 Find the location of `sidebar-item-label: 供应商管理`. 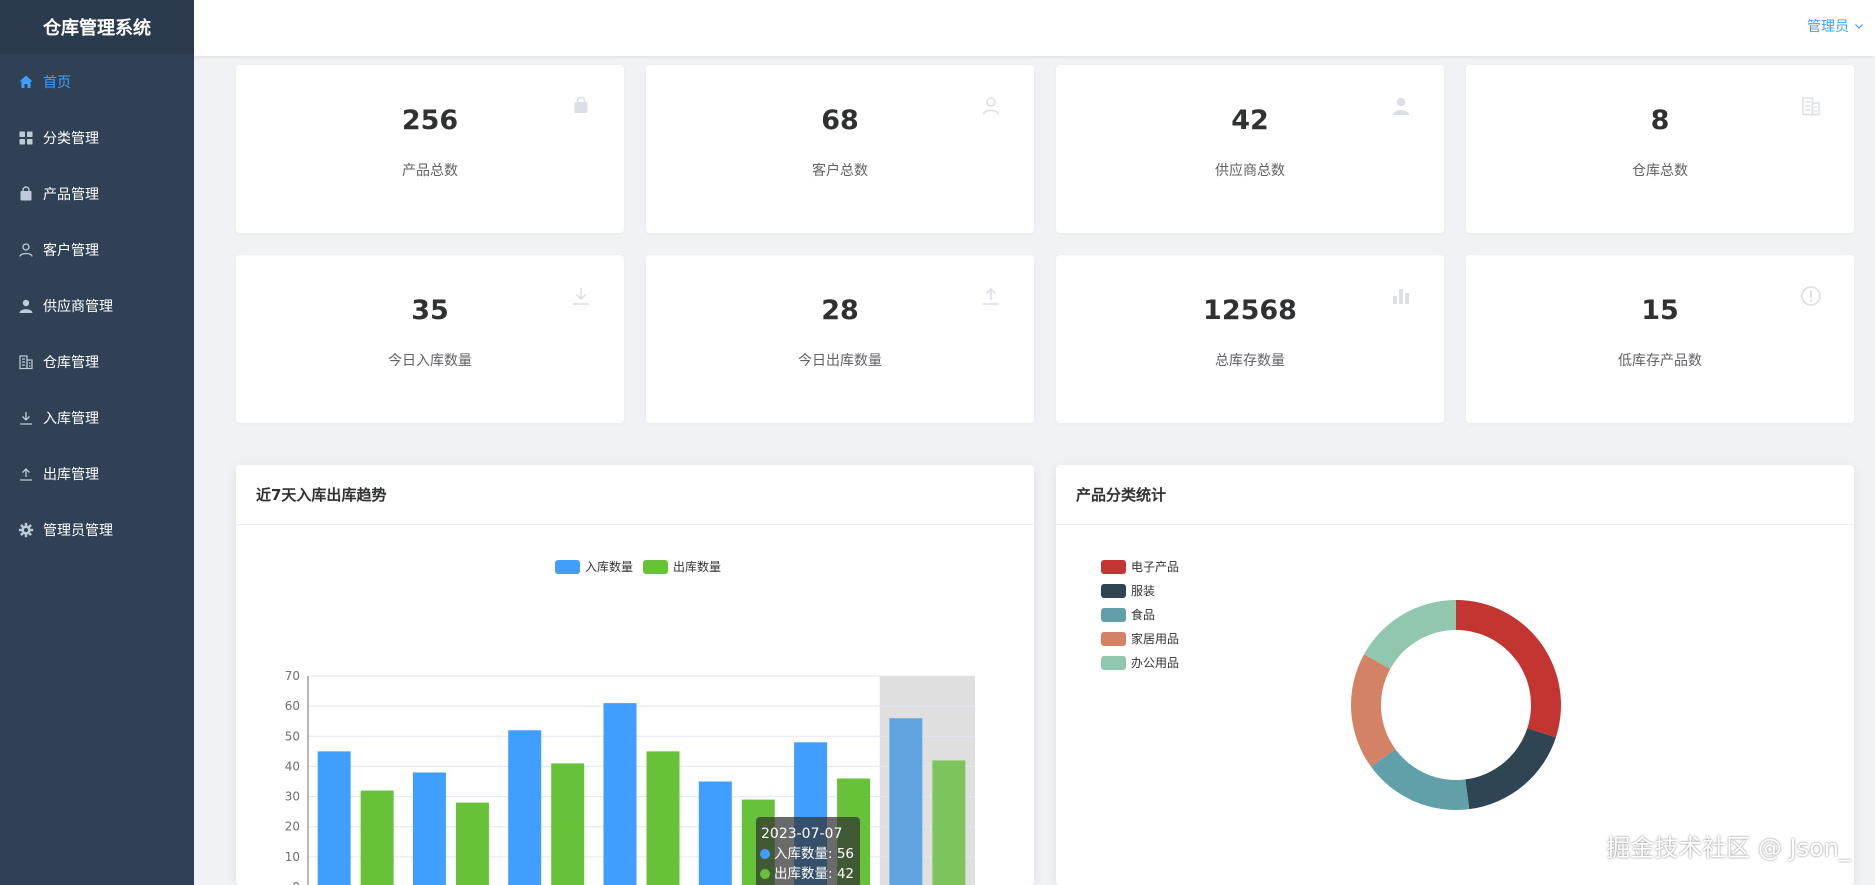

sidebar-item-label: 供应商管理 is located at coordinates (78, 307).